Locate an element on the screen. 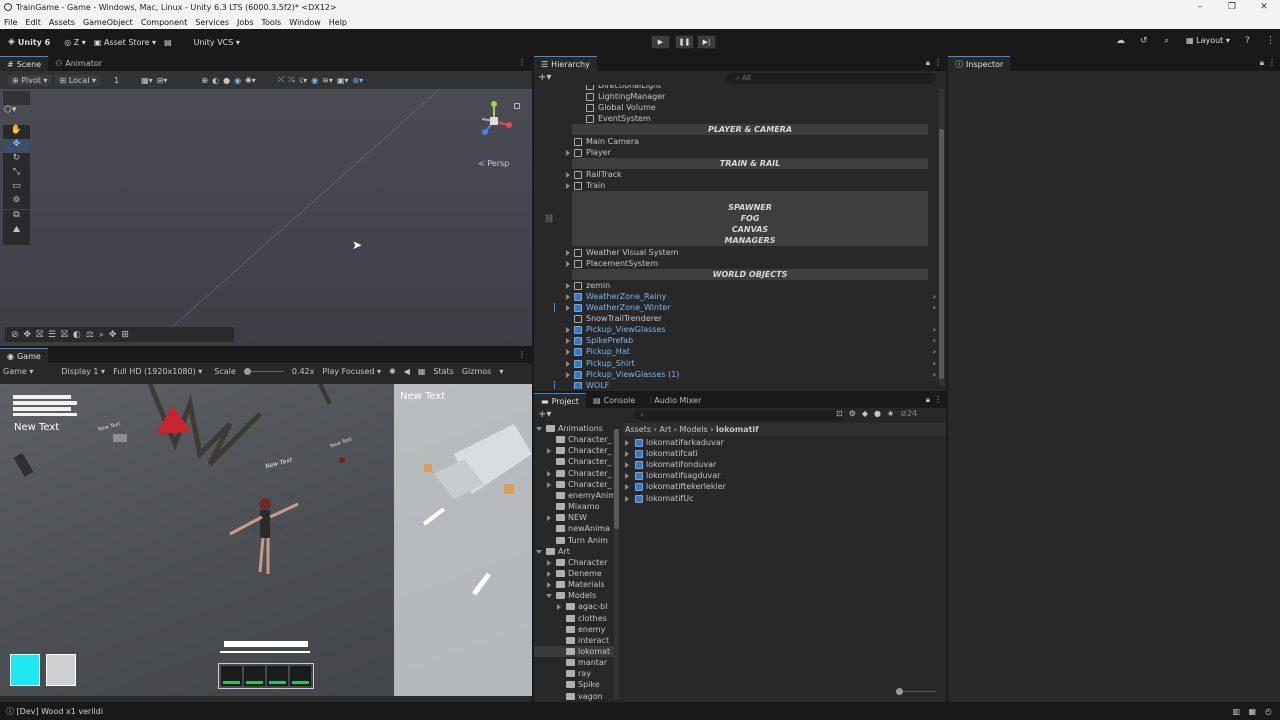  breadcrumb-lokomatif: lokomatif is located at coordinates (737, 429).